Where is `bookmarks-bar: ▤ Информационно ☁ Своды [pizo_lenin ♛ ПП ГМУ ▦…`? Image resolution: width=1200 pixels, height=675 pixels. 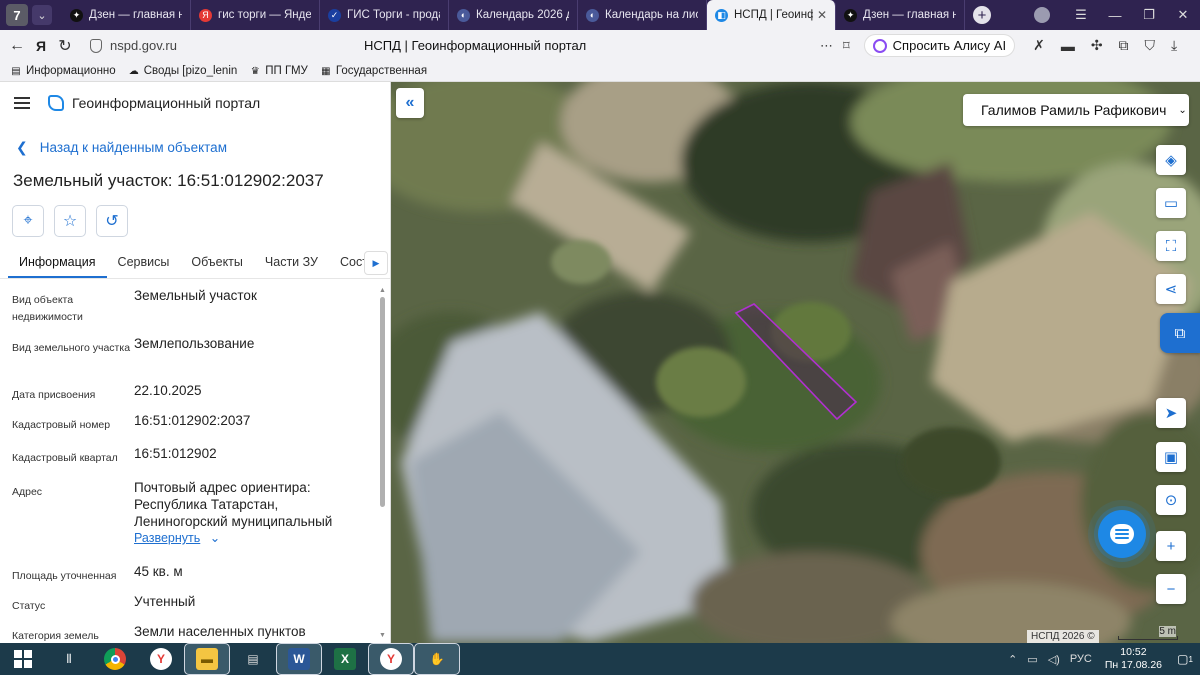
bookmarks-bar: ▤ Информационно ☁ Своды [pizo_lenin ♛ ПП ГМУ ▦… is located at coordinates (600, 71).